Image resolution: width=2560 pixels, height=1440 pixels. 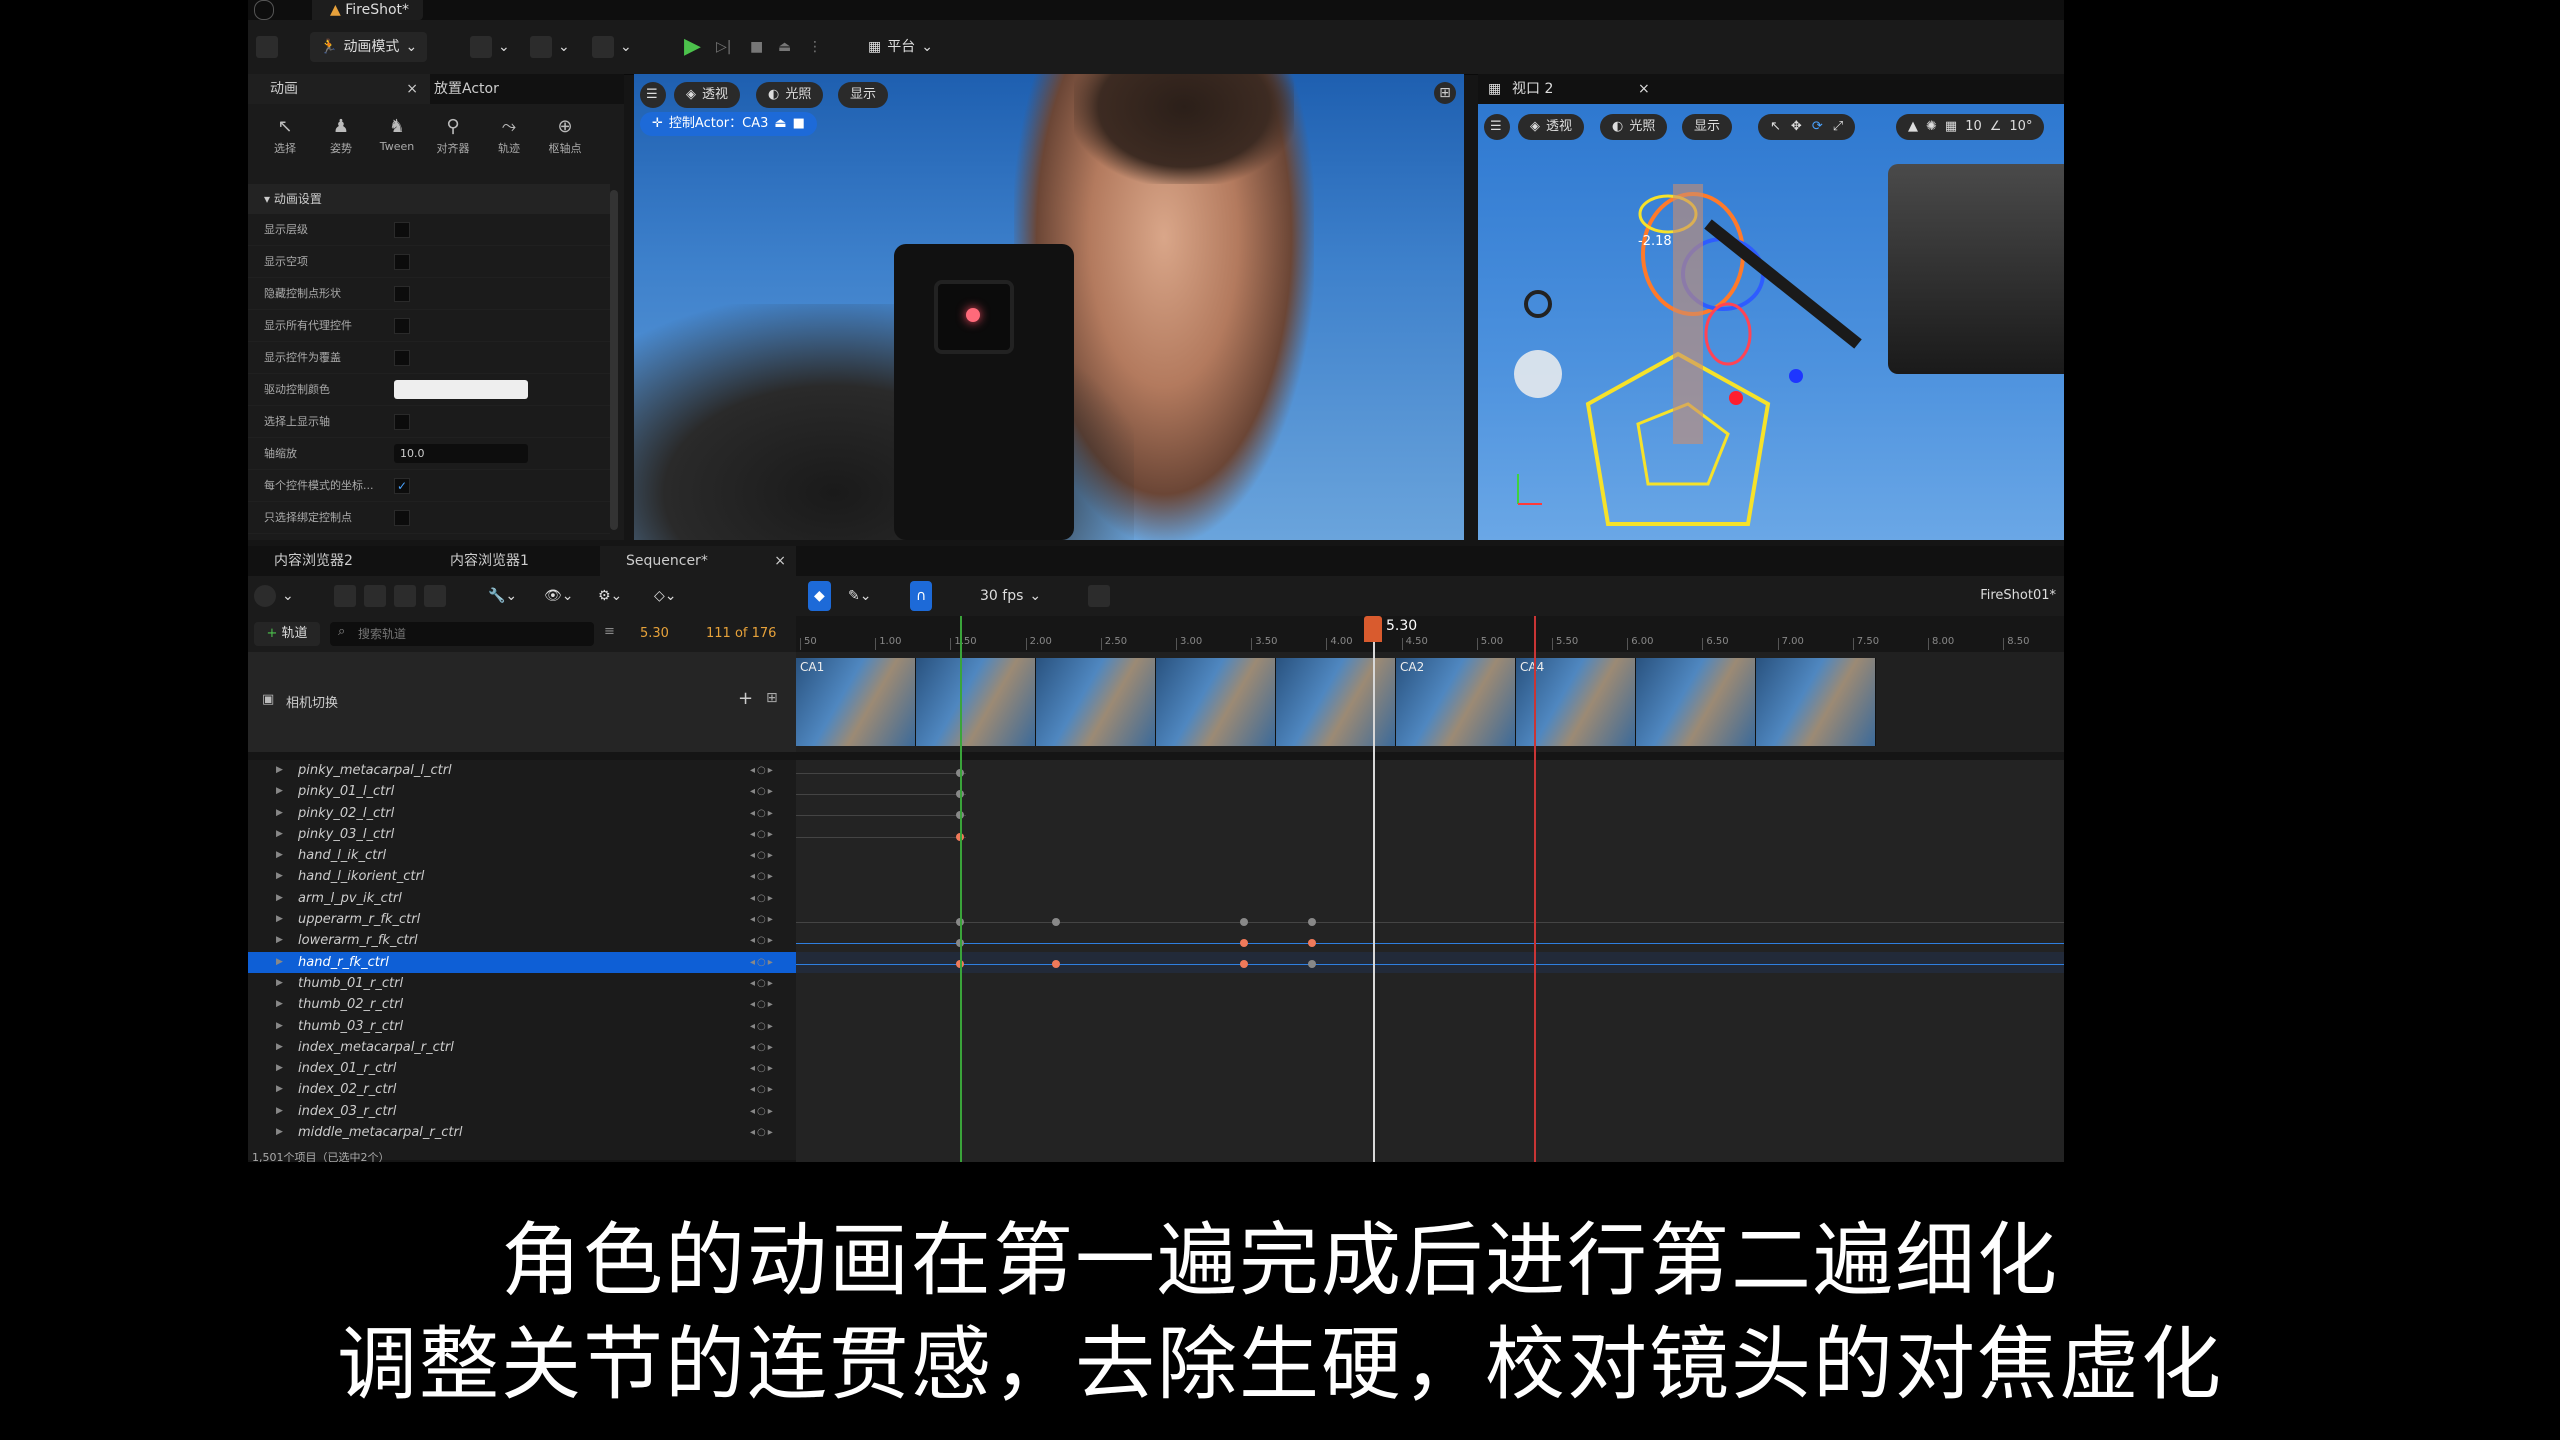 What do you see at coordinates (375, 596) in the screenshot?
I see `find-asset-icon` at bounding box center [375, 596].